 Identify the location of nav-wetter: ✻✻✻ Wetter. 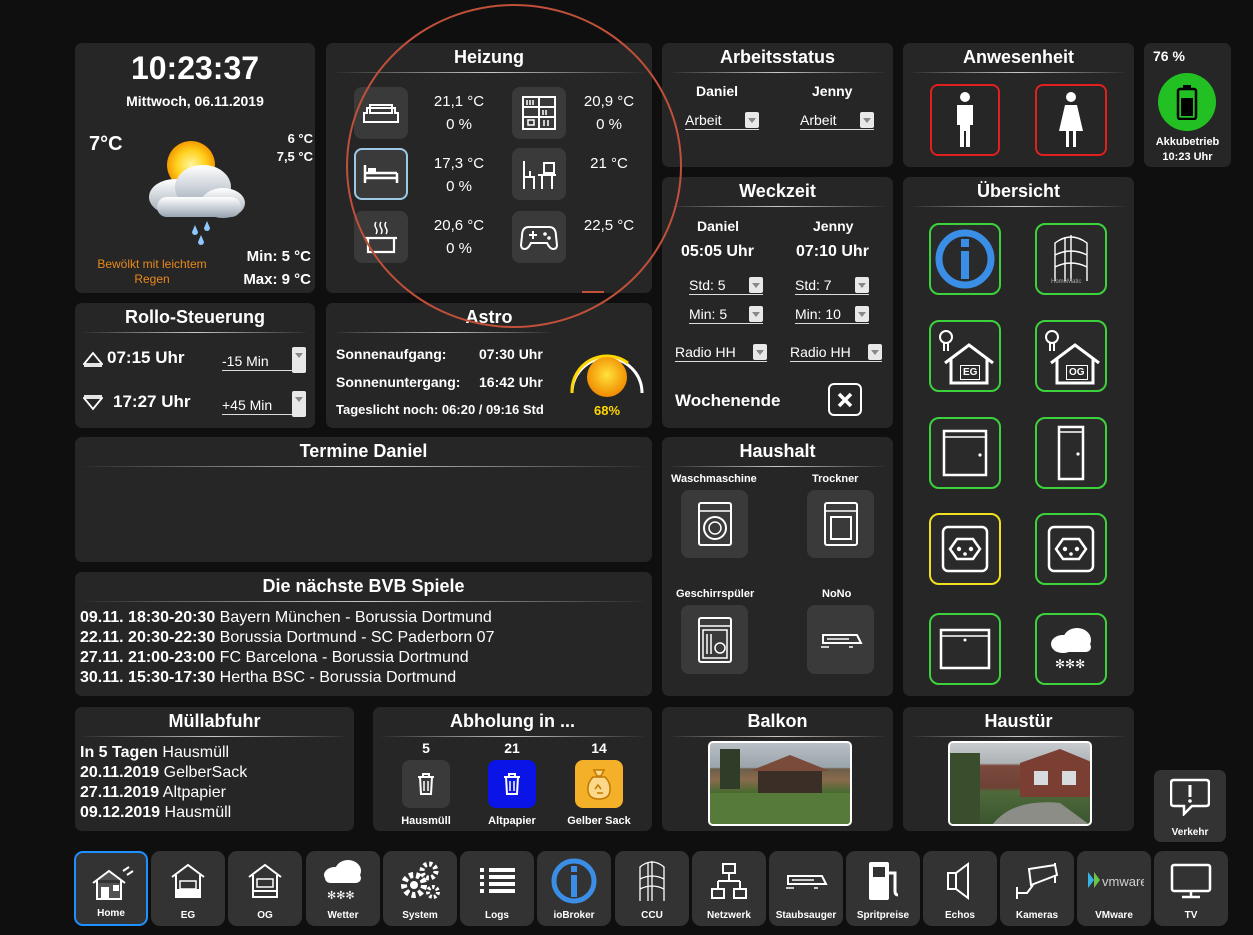
(343, 888).